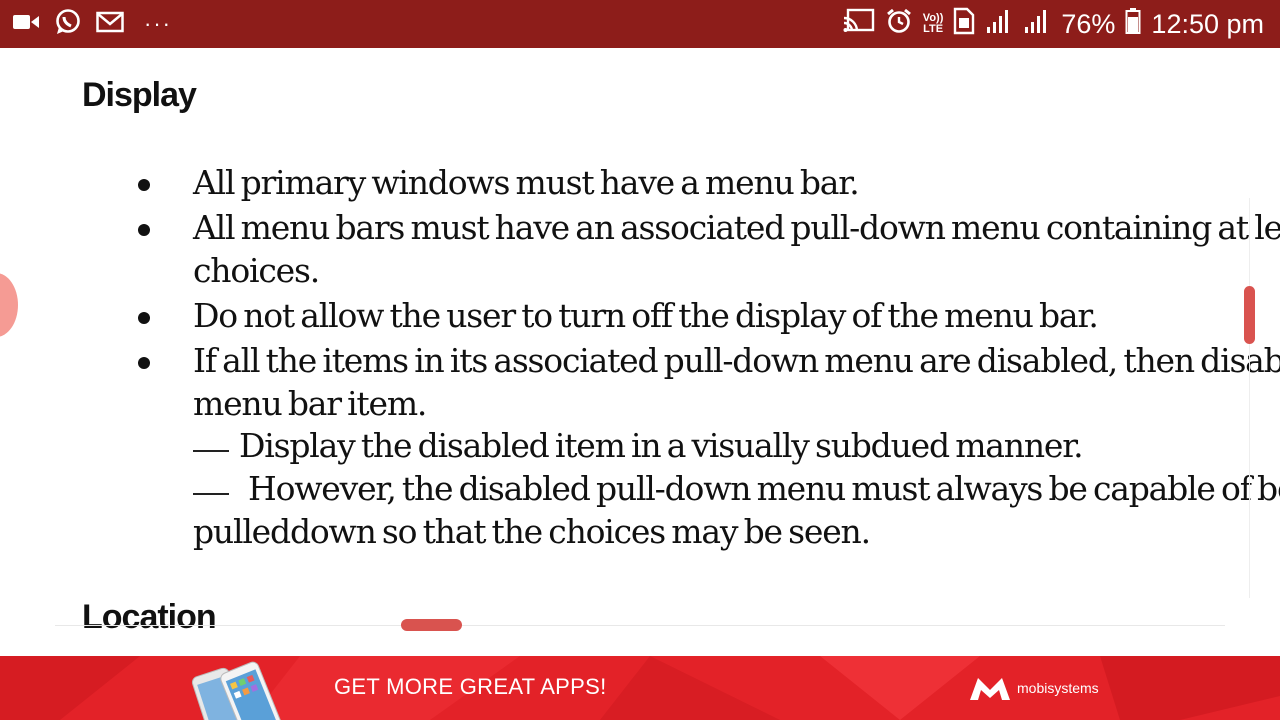  Describe the element at coordinates (1088, 23) in the screenshot. I see `battery-percent: 76%` at that location.